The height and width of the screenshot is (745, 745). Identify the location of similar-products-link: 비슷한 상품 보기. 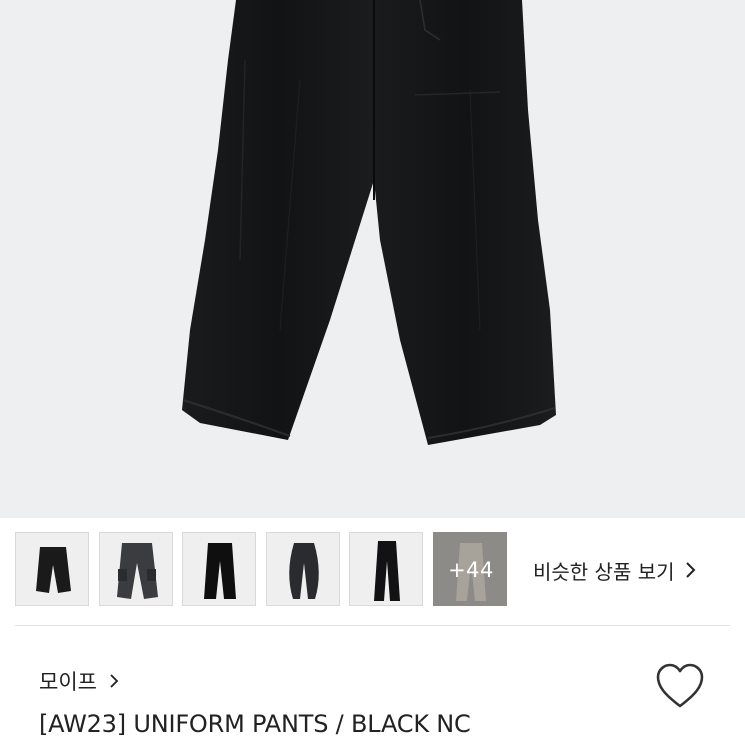
(615, 570).